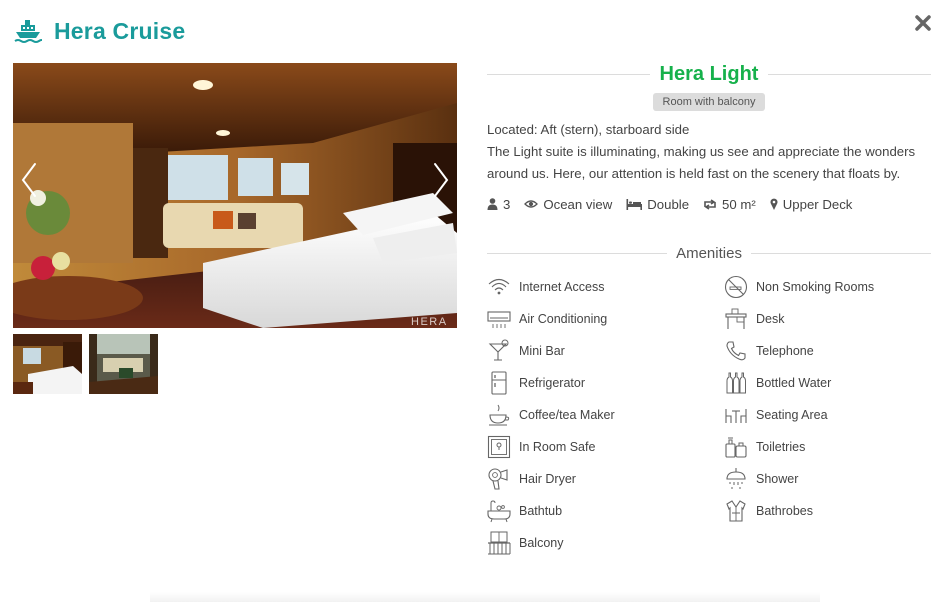 Image resolution: width=947 pixels, height=602 pixels. What do you see at coordinates (827, 479) in the screenshot?
I see `amenity-shower: Shower` at bounding box center [827, 479].